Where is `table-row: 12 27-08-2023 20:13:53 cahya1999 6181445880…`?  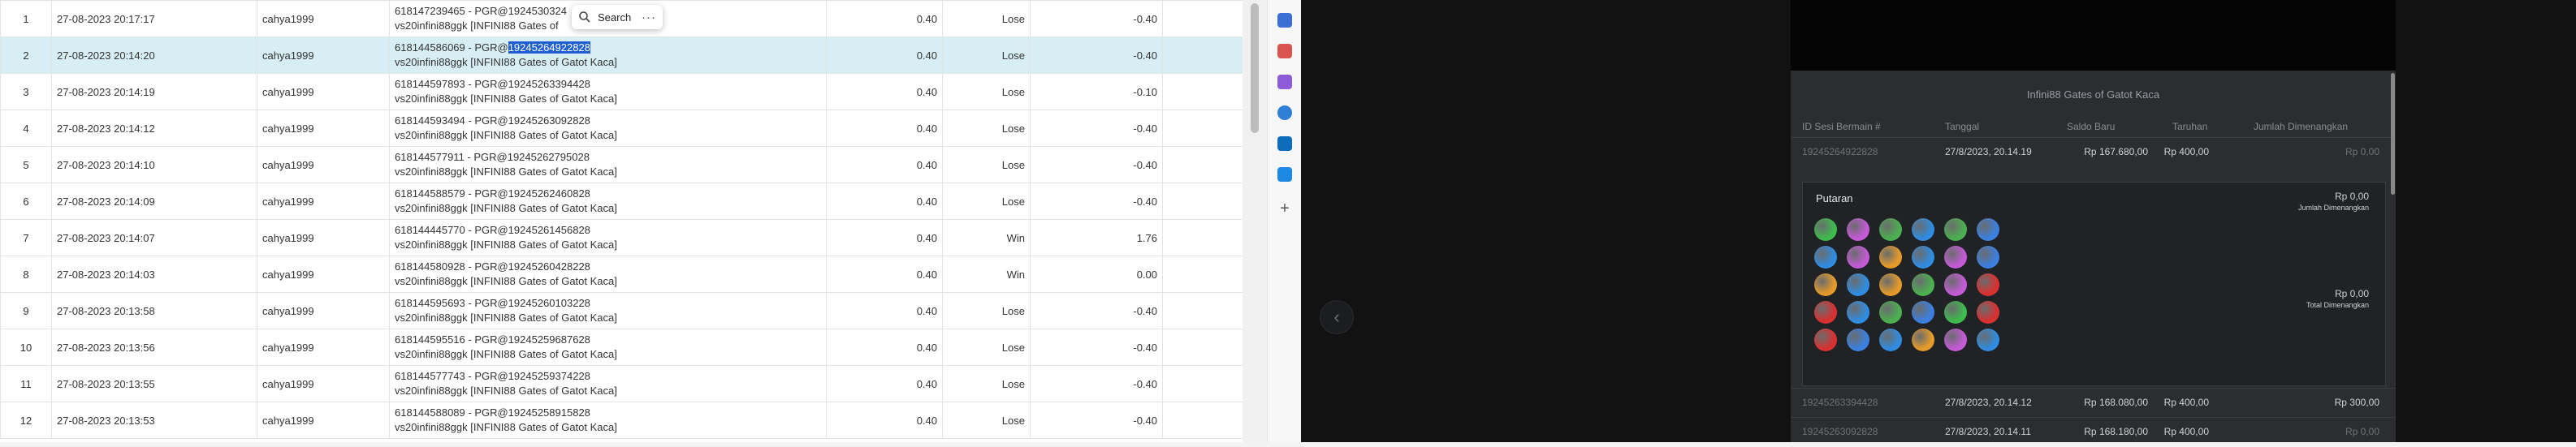
table-row: 12 27-08-2023 20:13:53 cahya1999 6181445880… is located at coordinates (622, 420).